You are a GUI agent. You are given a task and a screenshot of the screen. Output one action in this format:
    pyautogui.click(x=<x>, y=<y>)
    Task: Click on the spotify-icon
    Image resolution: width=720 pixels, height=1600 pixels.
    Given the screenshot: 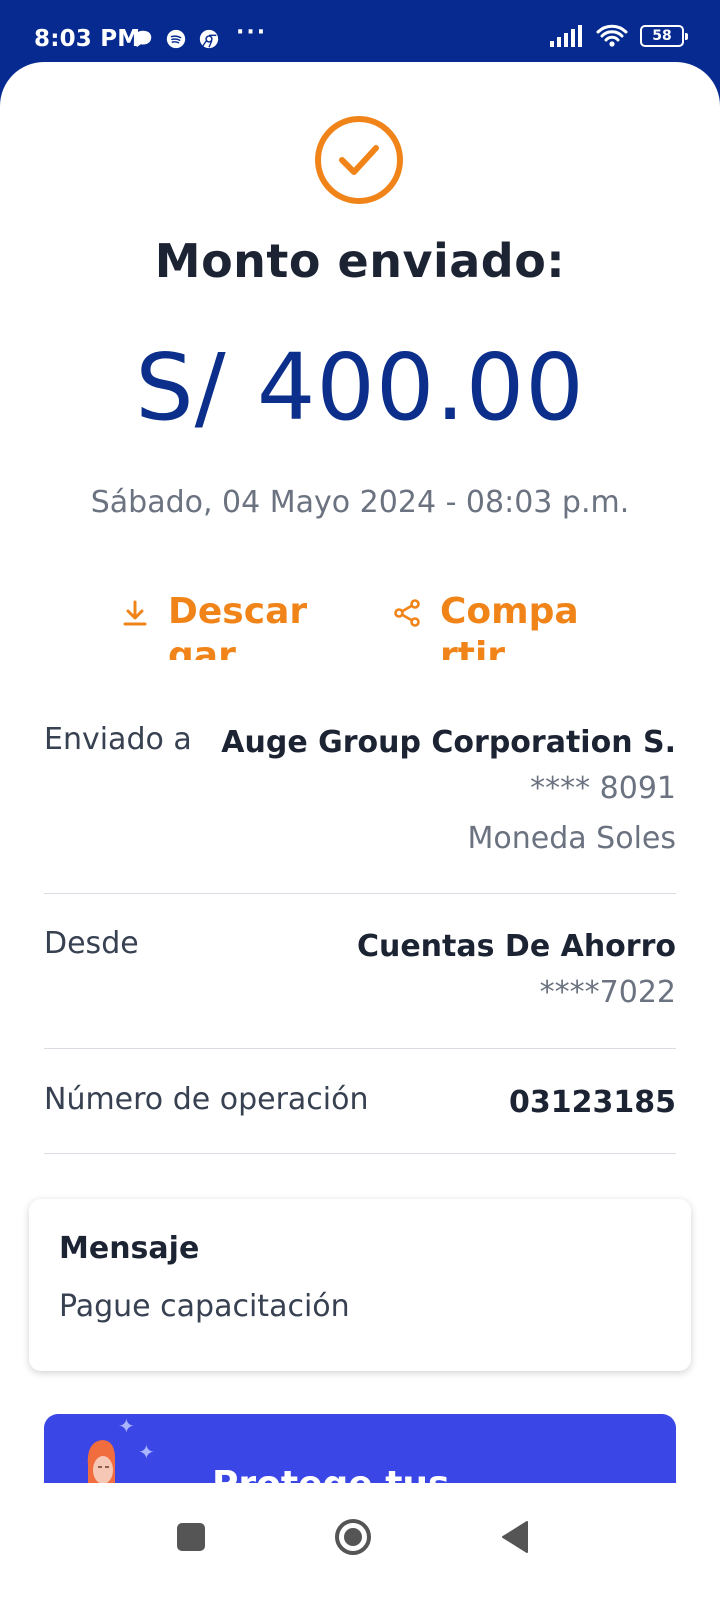 What is the action you would take?
    pyautogui.click(x=176, y=39)
    